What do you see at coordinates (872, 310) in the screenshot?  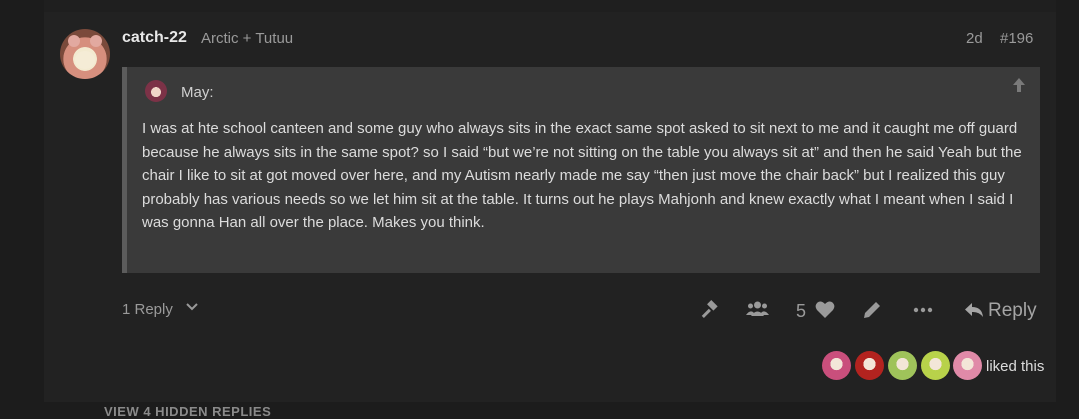 I see `pencil-icon` at bounding box center [872, 310].